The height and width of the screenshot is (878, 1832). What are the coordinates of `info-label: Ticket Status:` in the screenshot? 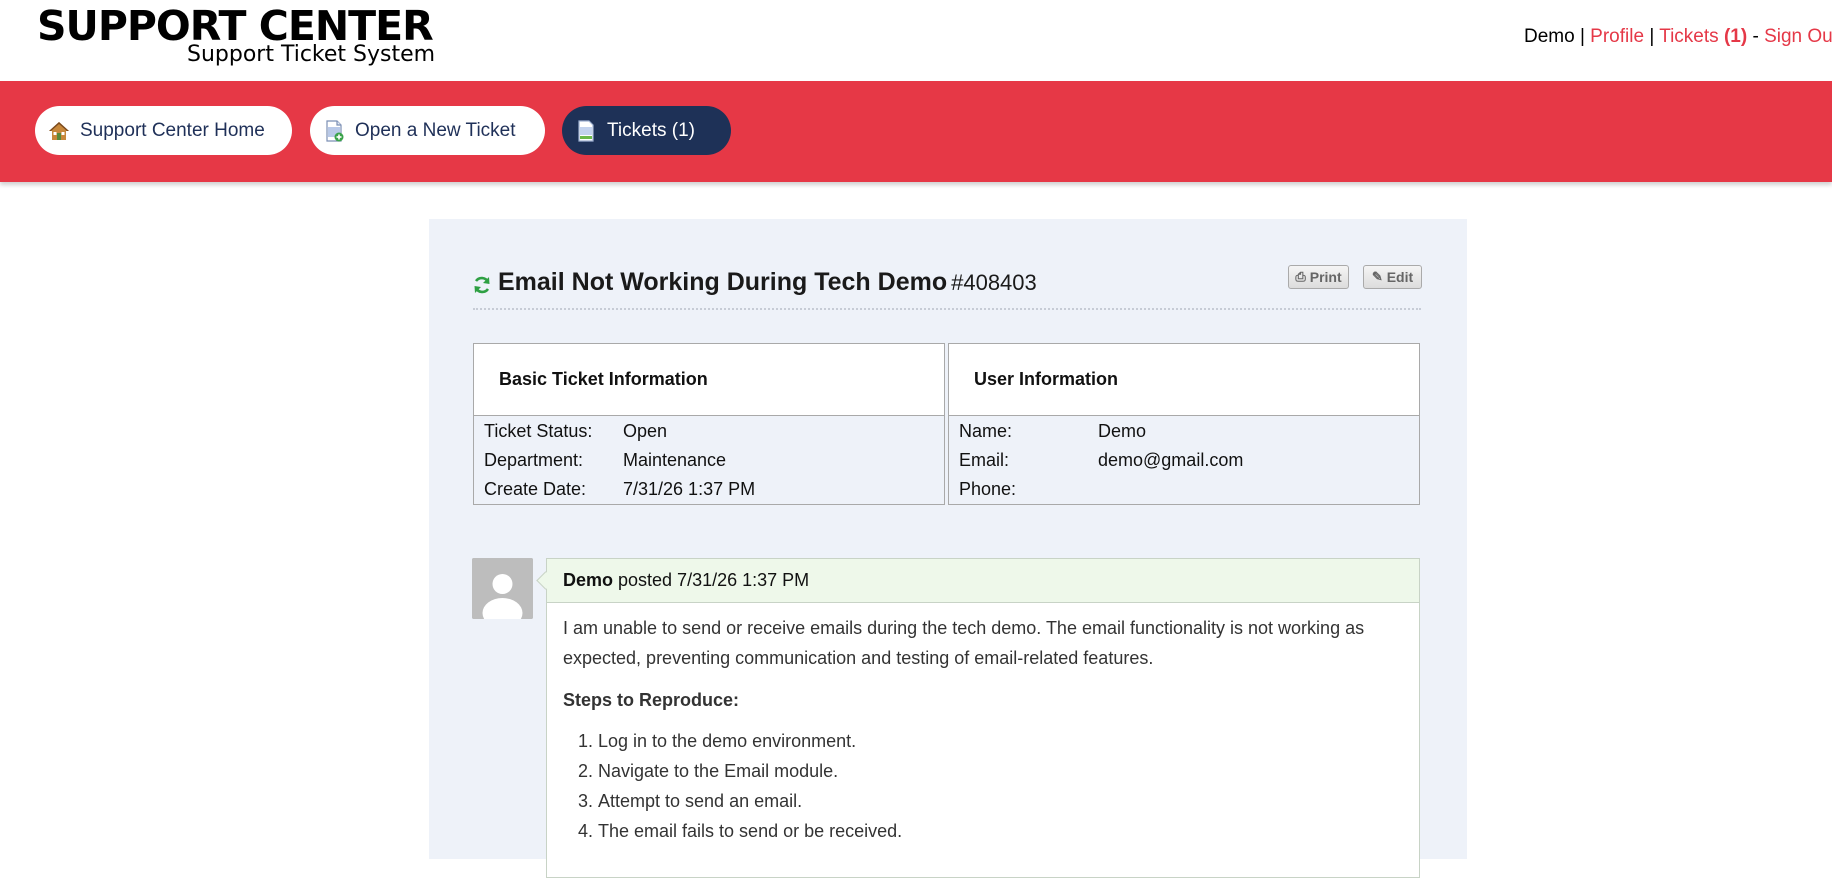 It's located at (538, 431).